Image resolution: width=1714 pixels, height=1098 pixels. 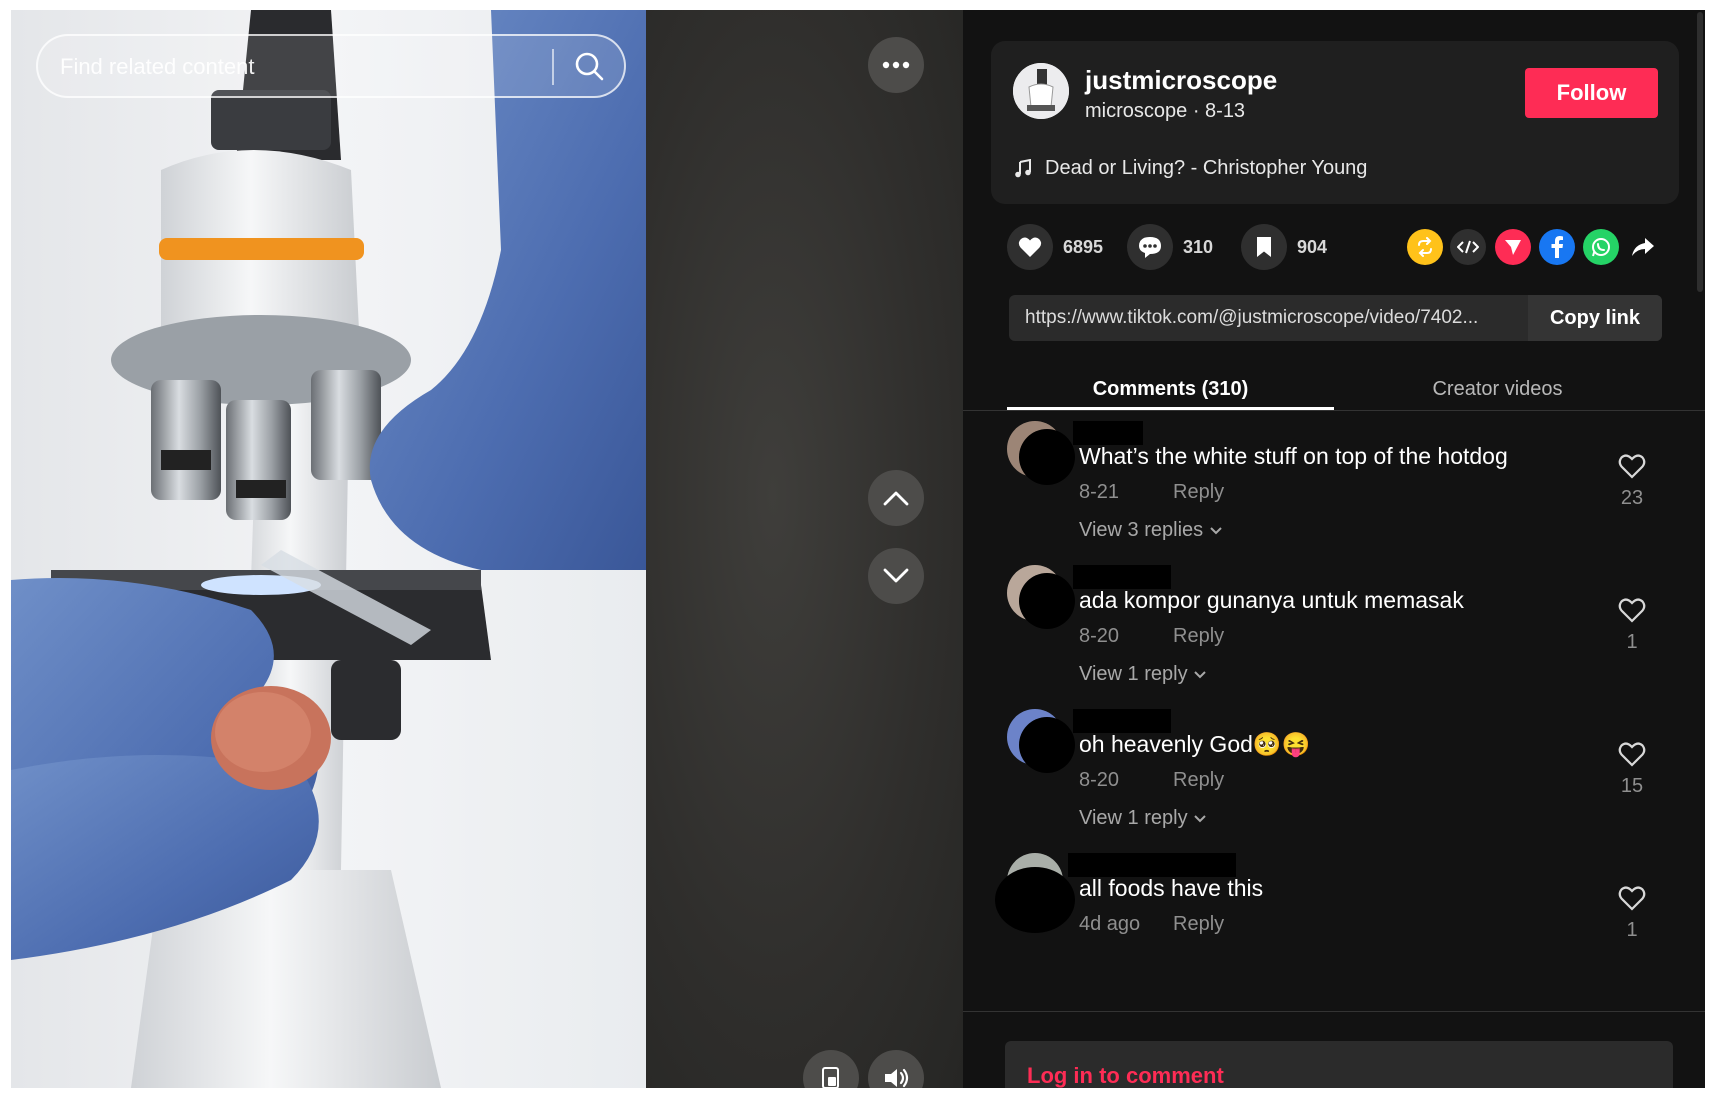 I want to click on comment-date: 8-21, so click(x=1099, y=492).